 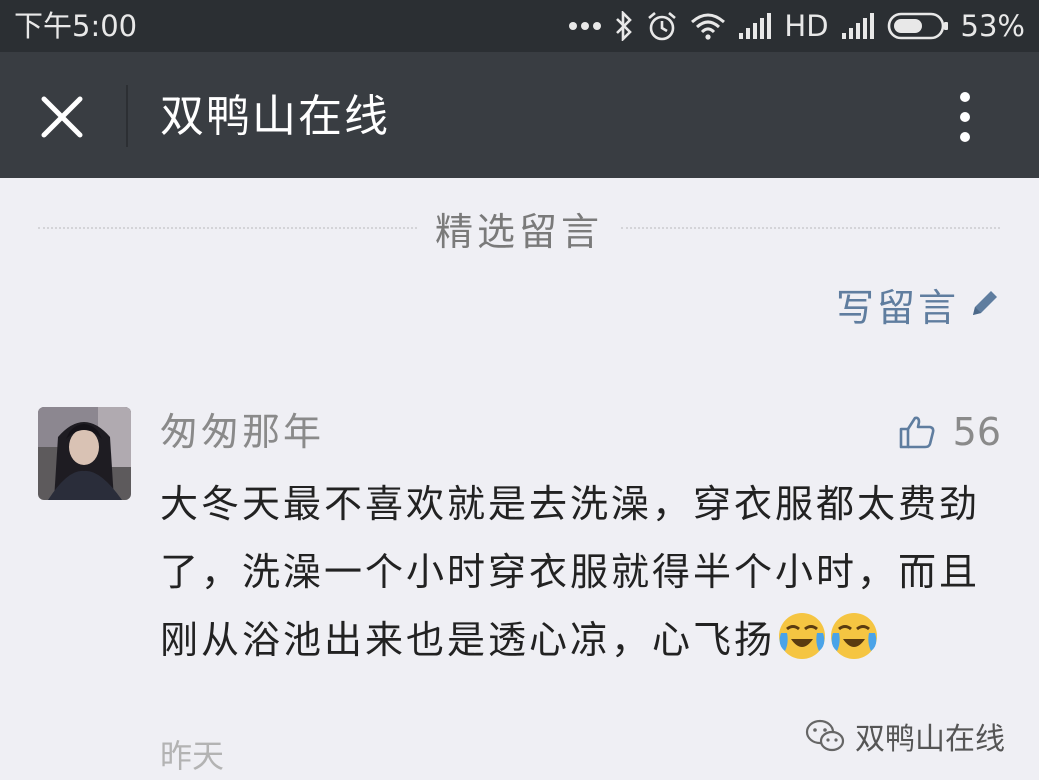 What do you see at coordinates (930, 739) in the screenshot?
I see `watermark-text: 双鸭山在线` at bounding box center [930, 739].